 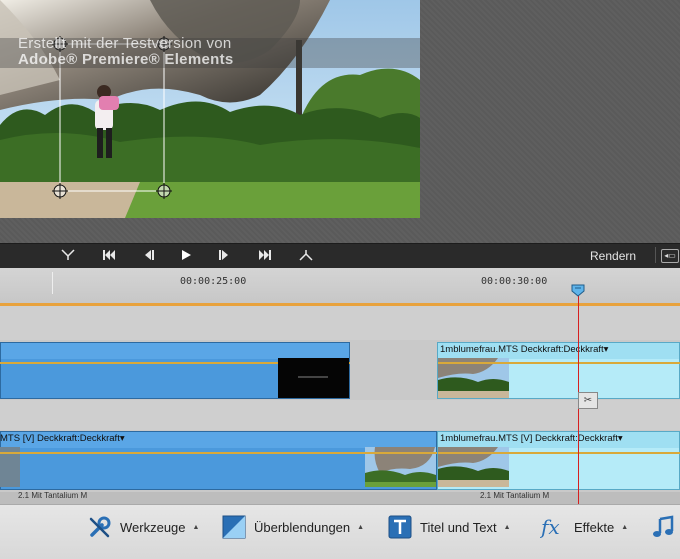 What do you see at coordinates (613, 255) in the screenshot?
I see `render-button: Rendern` at bounding box center [613, 255].